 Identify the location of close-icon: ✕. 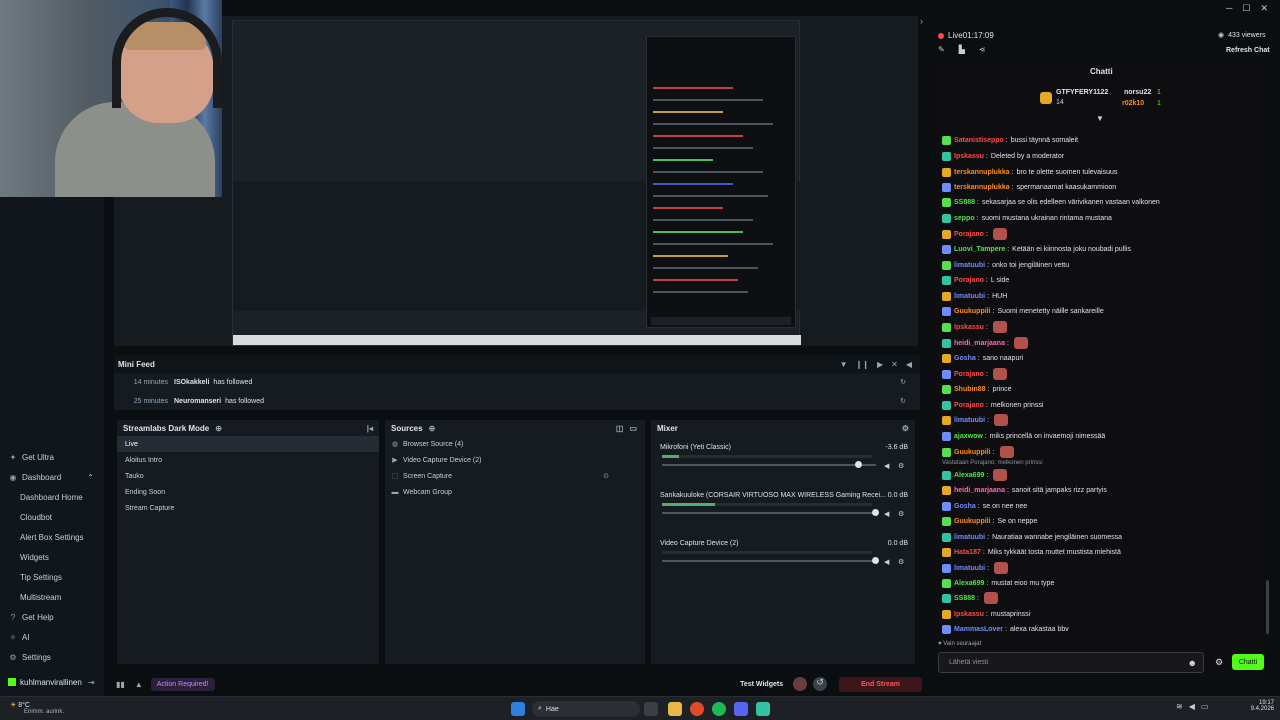
(1264, 8).